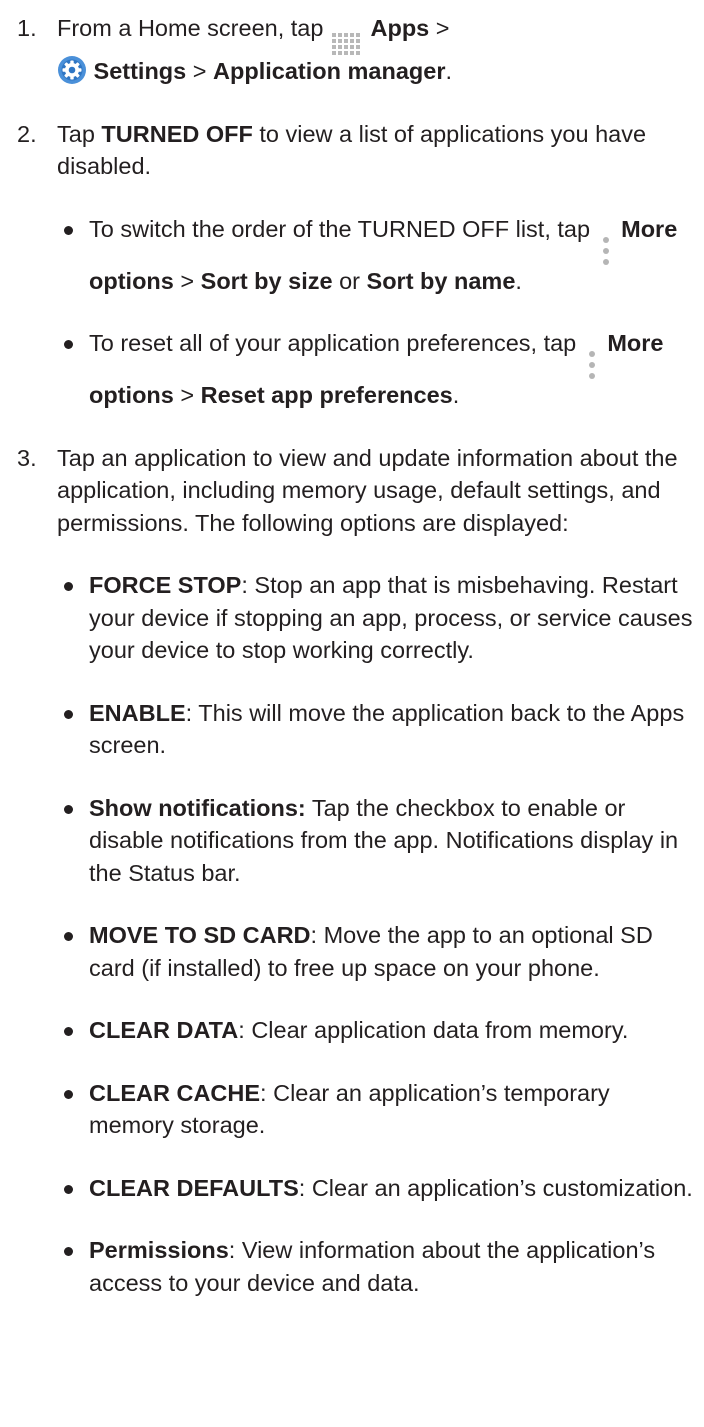 The width and height of the screenshot is (704, 1427). What do you see at coordinates (165, 585) in the screenshot?
I see `force-stop-label: FORCE STOP` at bounding box center [165, 585].